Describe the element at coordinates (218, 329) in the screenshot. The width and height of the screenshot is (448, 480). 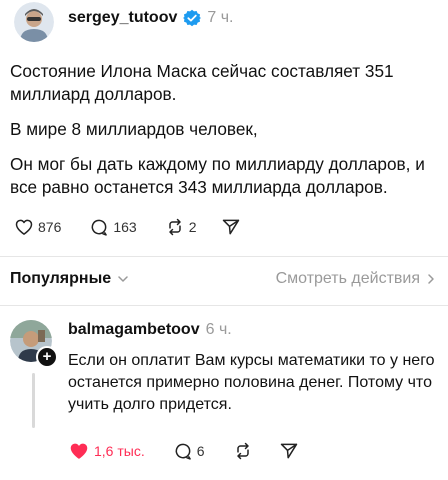
I see `reply-timestamp: 6 ч.` at that location.